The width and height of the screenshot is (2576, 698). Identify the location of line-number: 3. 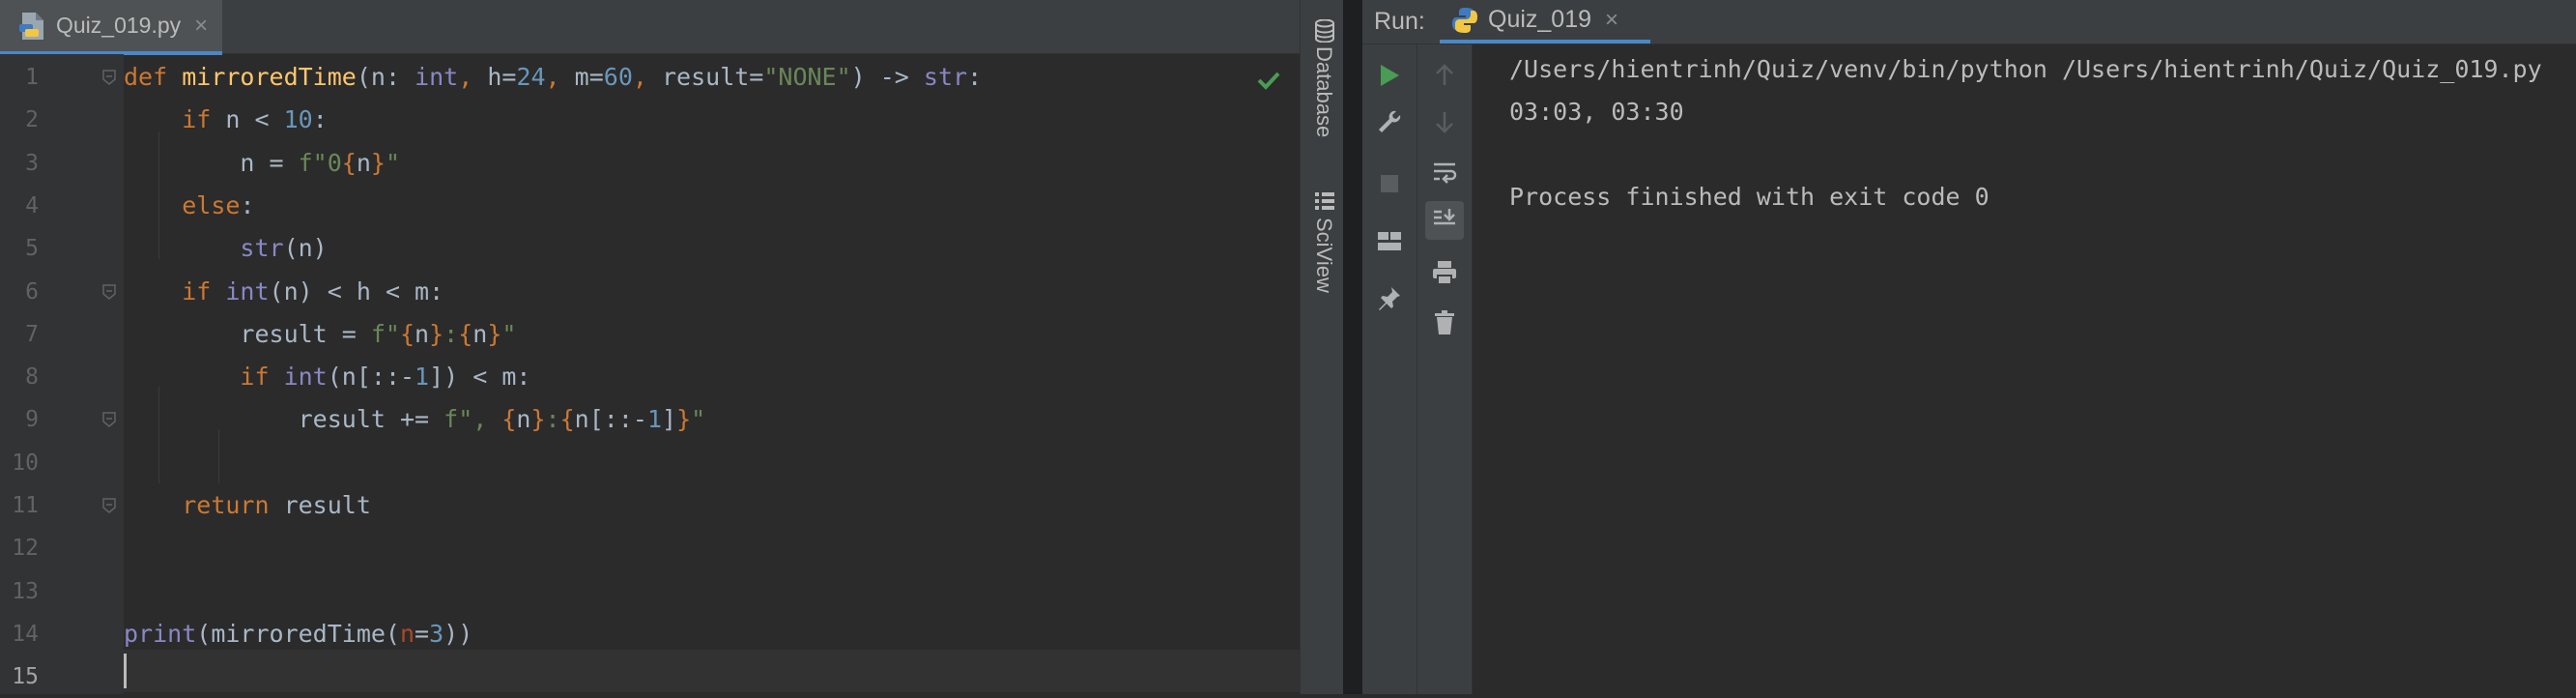
(32, 163).